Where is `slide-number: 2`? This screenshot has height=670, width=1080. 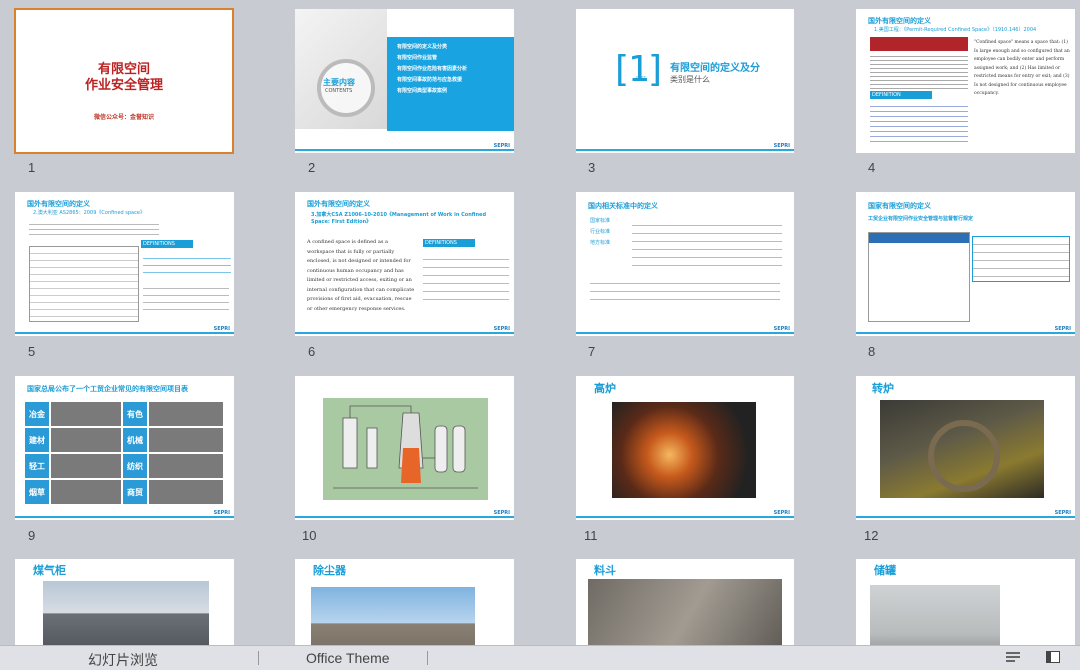 slide-number: 2 is located at coordinates (312, 167).